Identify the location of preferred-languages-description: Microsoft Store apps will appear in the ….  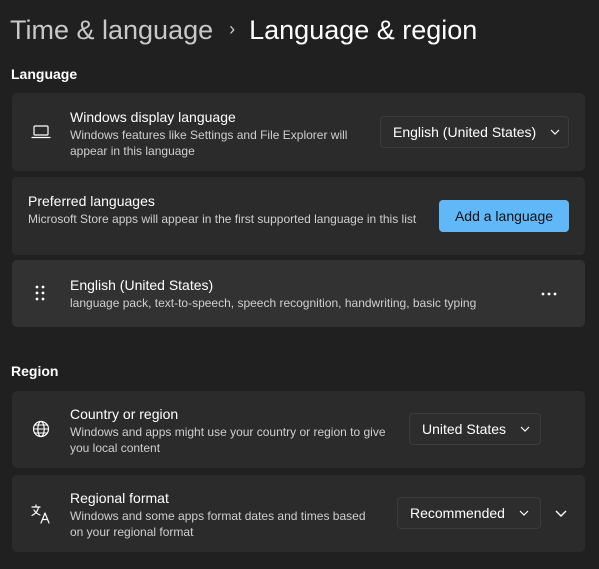
(222, 219).